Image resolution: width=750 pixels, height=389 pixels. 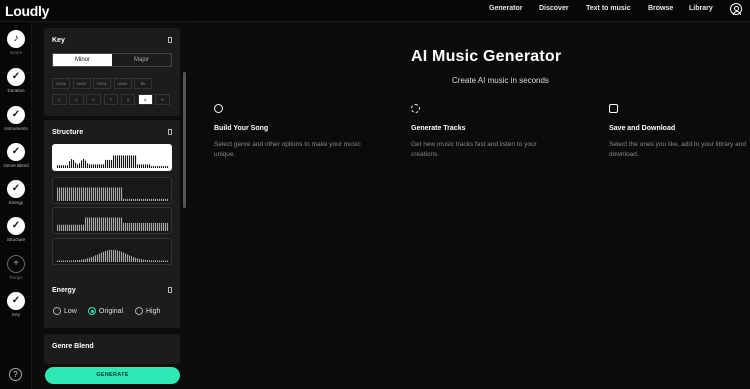 What do you see at coordinates (16, 314) in the screenshot?
I see `step-label: Key` at bounding box center [16, 314].